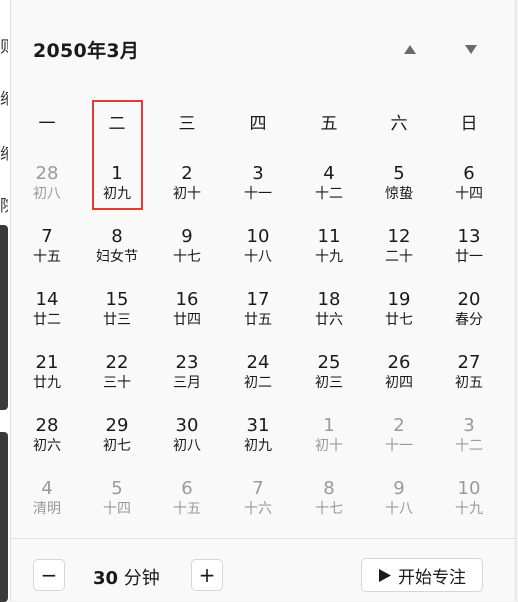 The image size is (518, 602). I want to click on increase-duration-button: +, so click(207, 575).